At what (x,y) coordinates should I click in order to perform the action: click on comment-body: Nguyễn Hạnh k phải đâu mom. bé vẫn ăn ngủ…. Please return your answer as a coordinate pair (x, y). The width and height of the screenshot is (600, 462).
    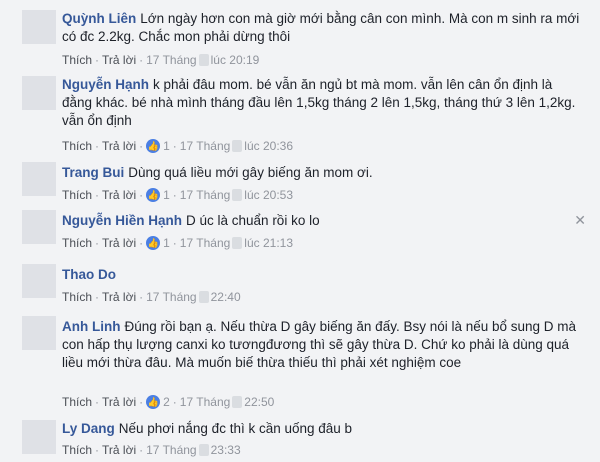
    Looking at the image, I should click on (324, 103).